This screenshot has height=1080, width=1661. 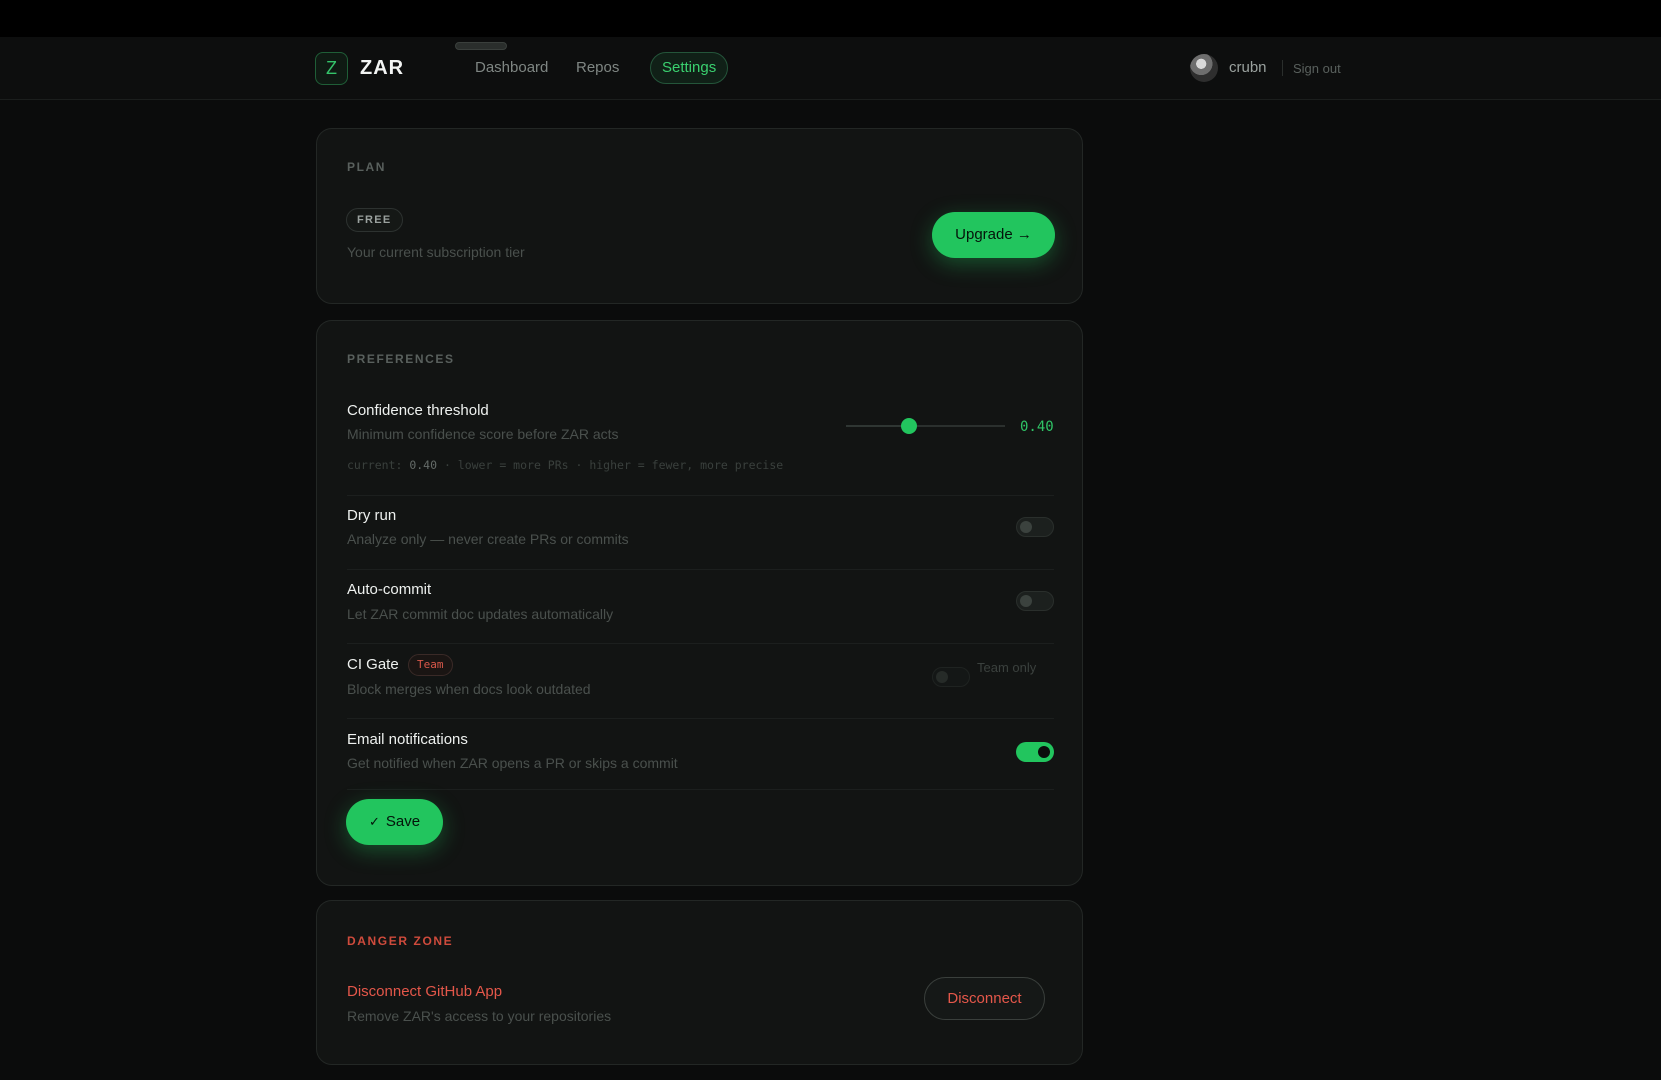 I want to click on drag-handle, so click(x=481, y=46).